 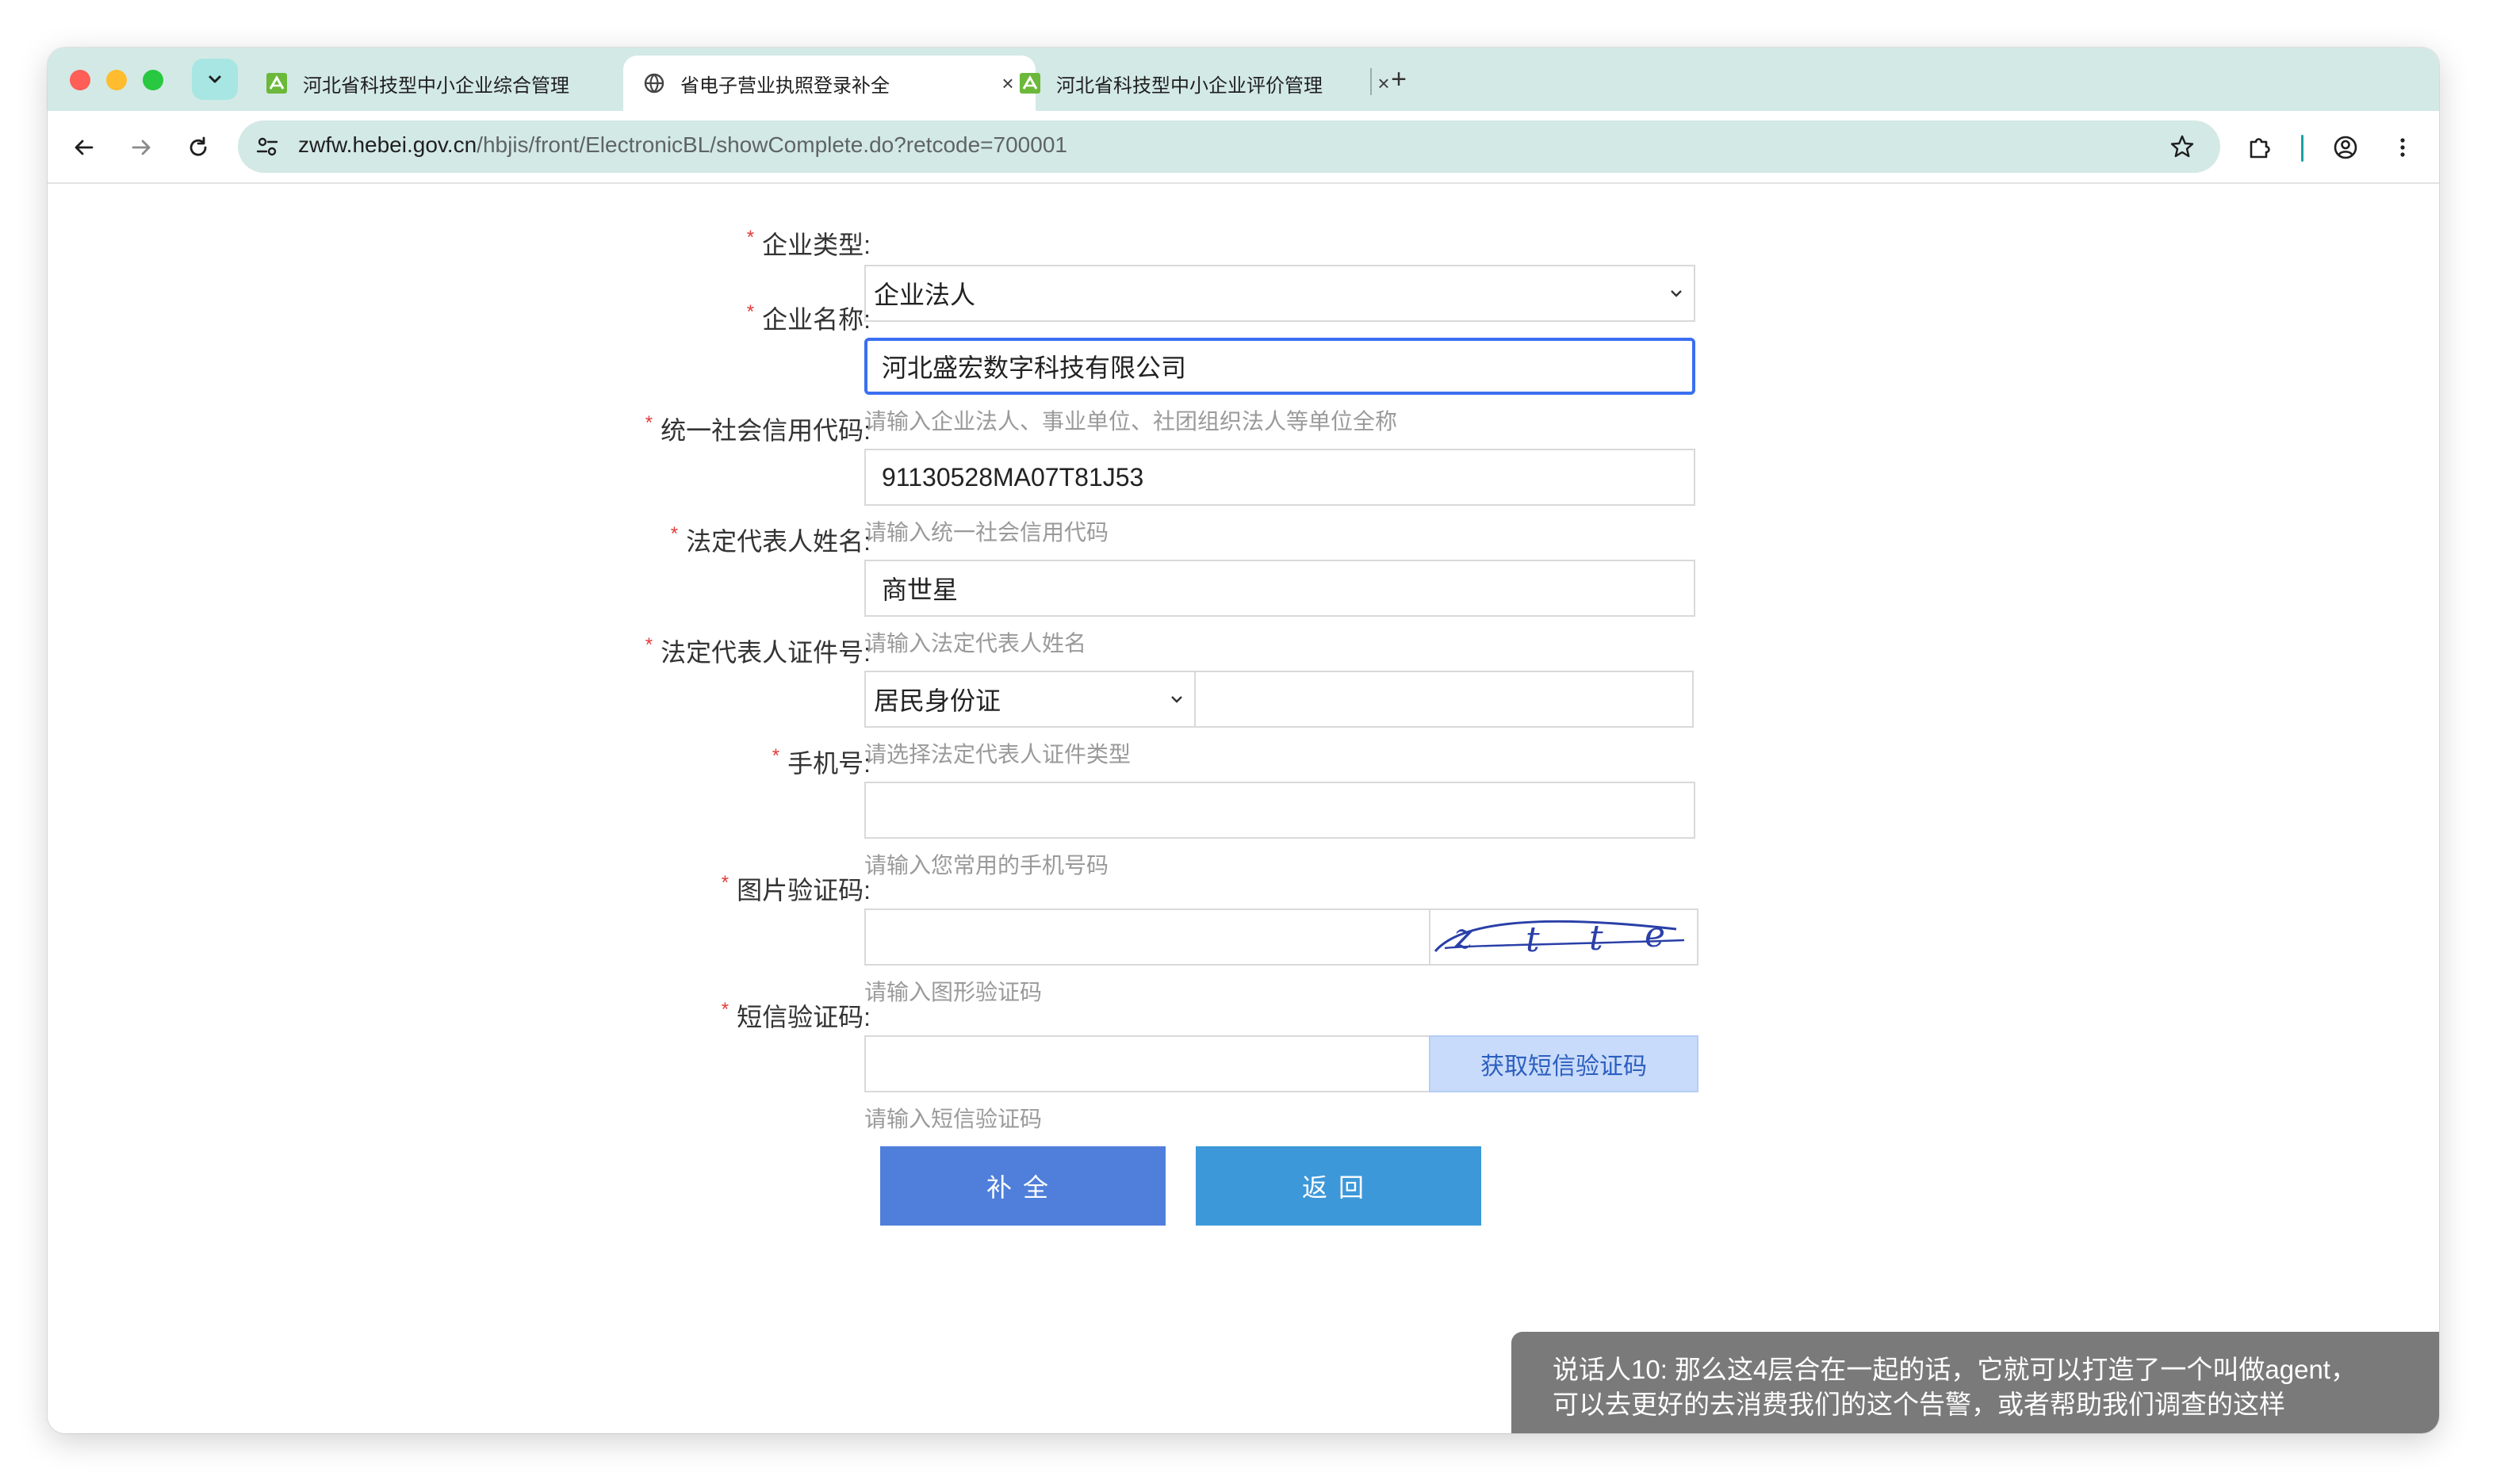 What do you see at coordinates (920, 590) in the screenshot?
I see `input-value: 商世星` at bounding box center [920, 590].